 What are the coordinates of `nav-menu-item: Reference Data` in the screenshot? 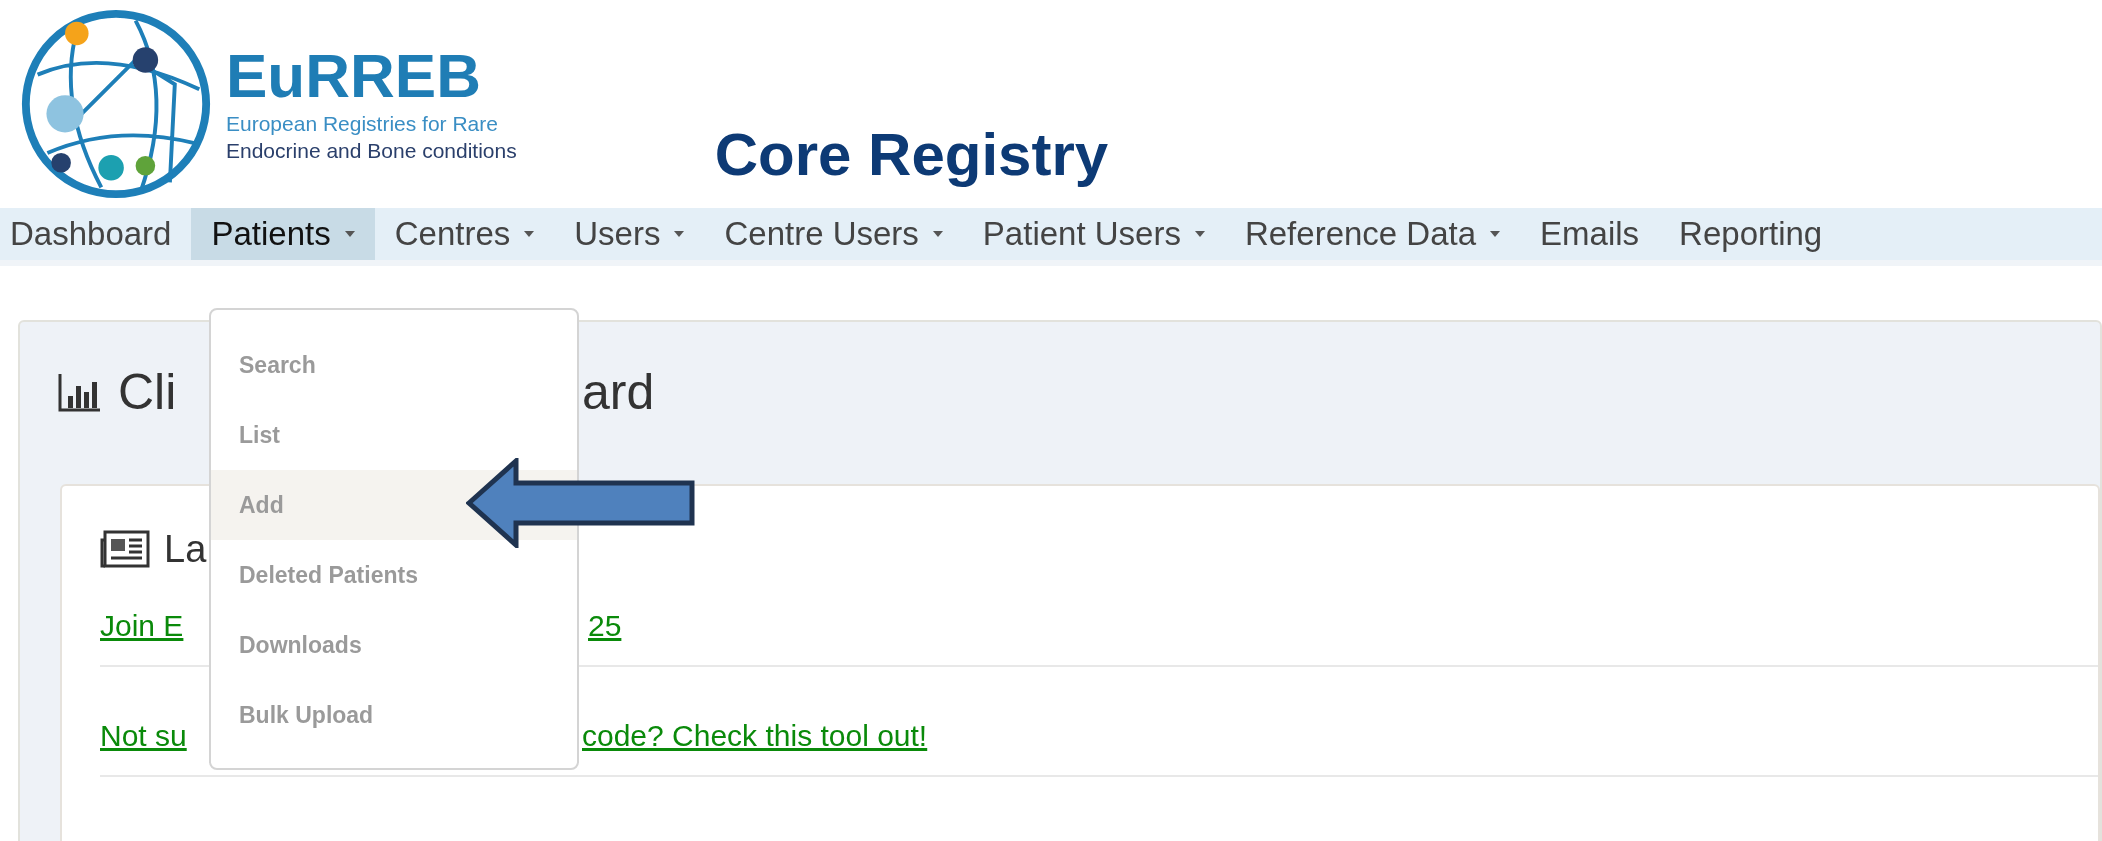 It's located at (1372, 234).